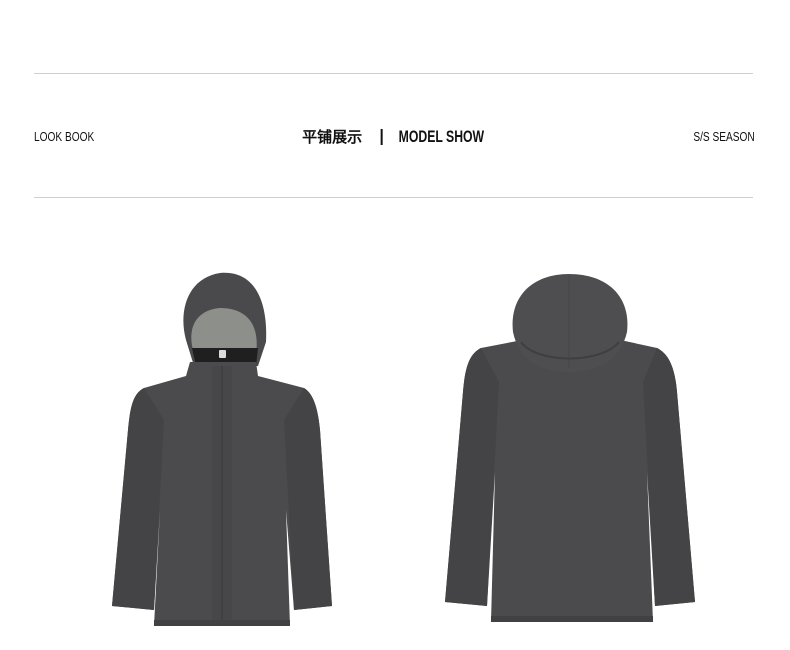 The width and height of the screenshot is (790, 650). What do you see at coordinates (393, 73) in the screenshot?
I see `top-divider` at bounding box center [393, 73].